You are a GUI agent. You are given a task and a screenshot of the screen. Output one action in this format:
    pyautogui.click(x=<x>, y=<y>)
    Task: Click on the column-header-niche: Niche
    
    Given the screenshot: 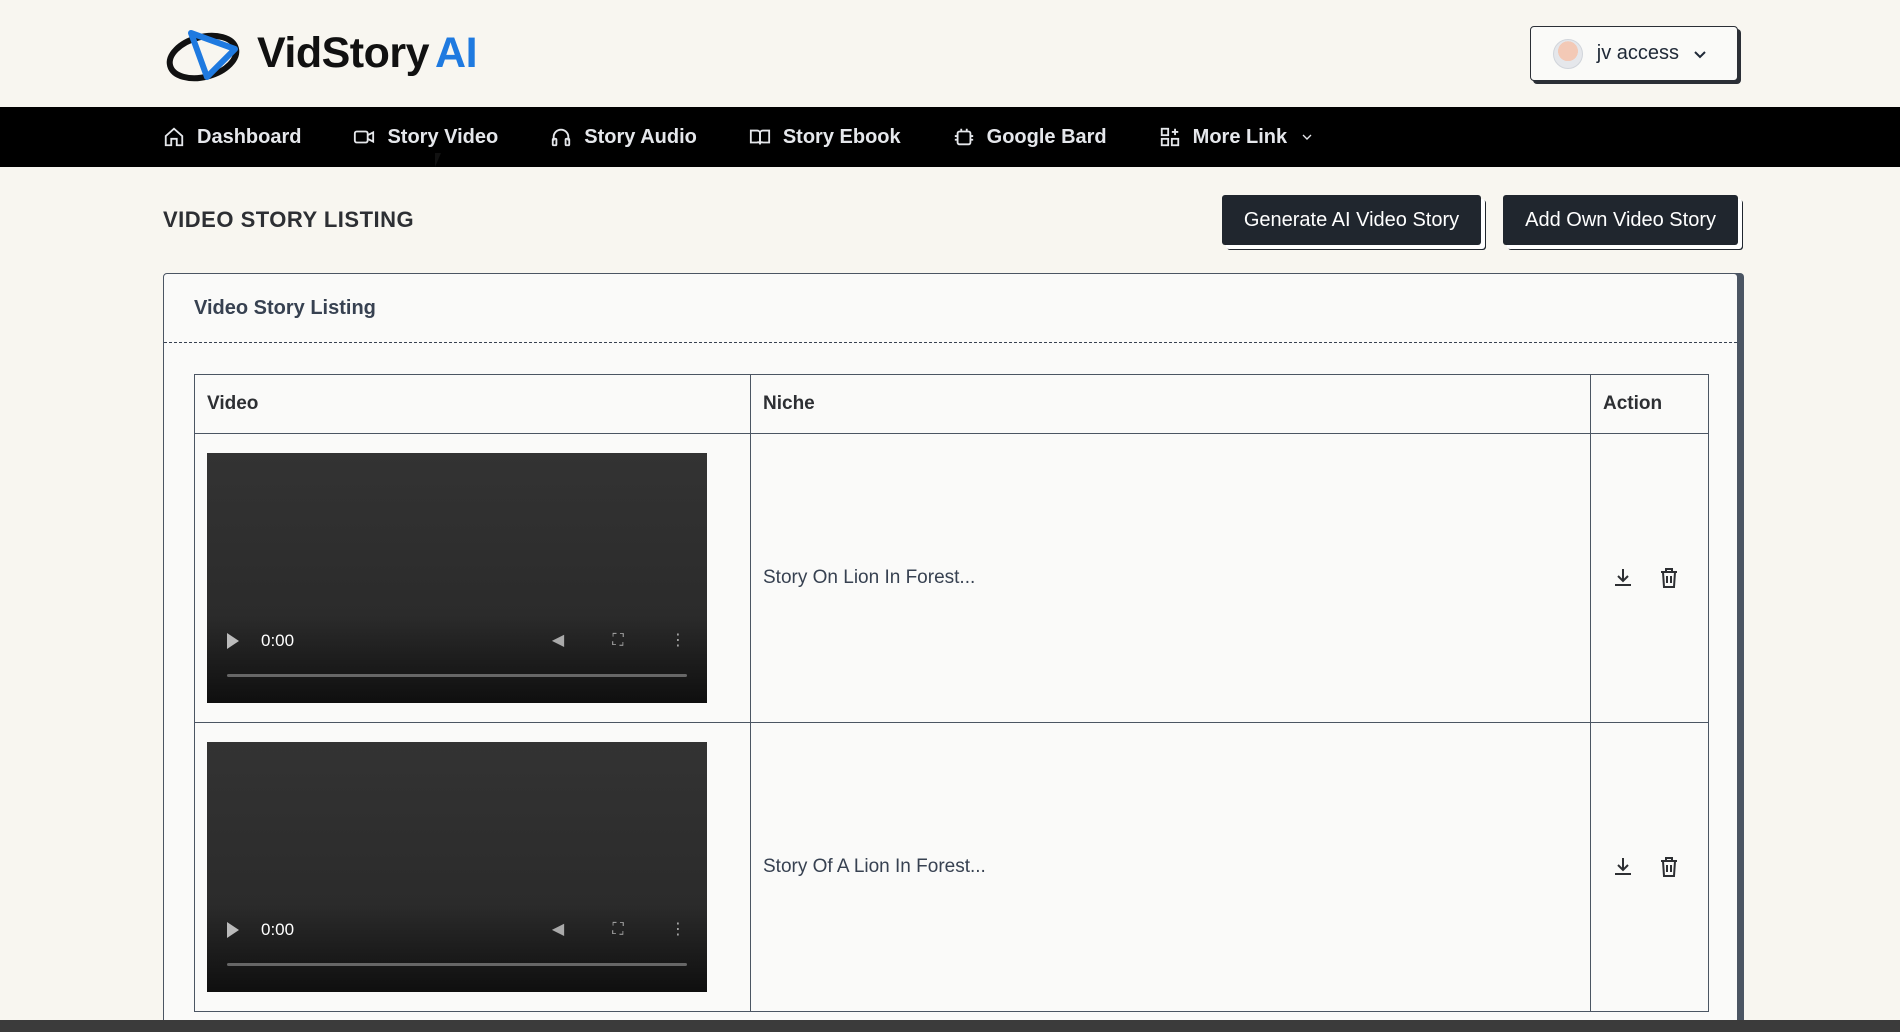 What is the action you would take?
    pyautogui.click(x=1170, y=404)
    